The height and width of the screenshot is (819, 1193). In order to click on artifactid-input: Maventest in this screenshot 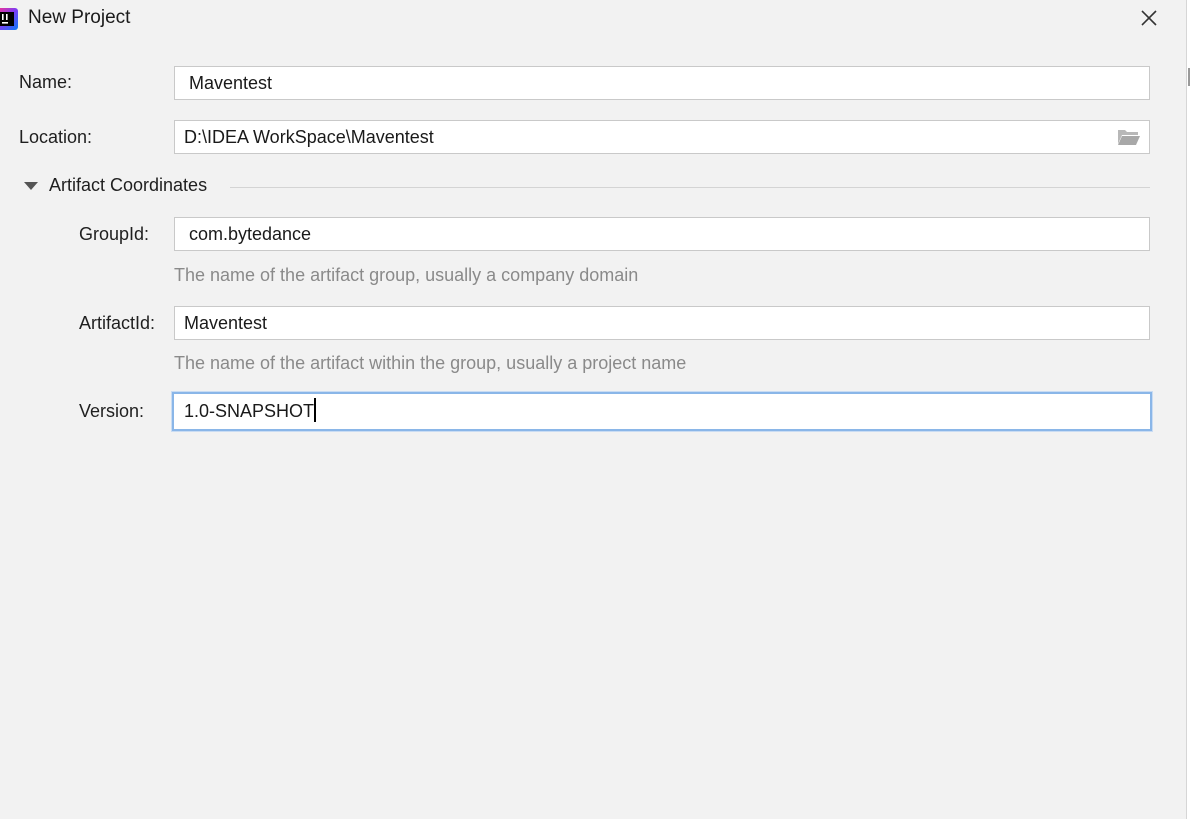, I will do `click(662, 323)`.